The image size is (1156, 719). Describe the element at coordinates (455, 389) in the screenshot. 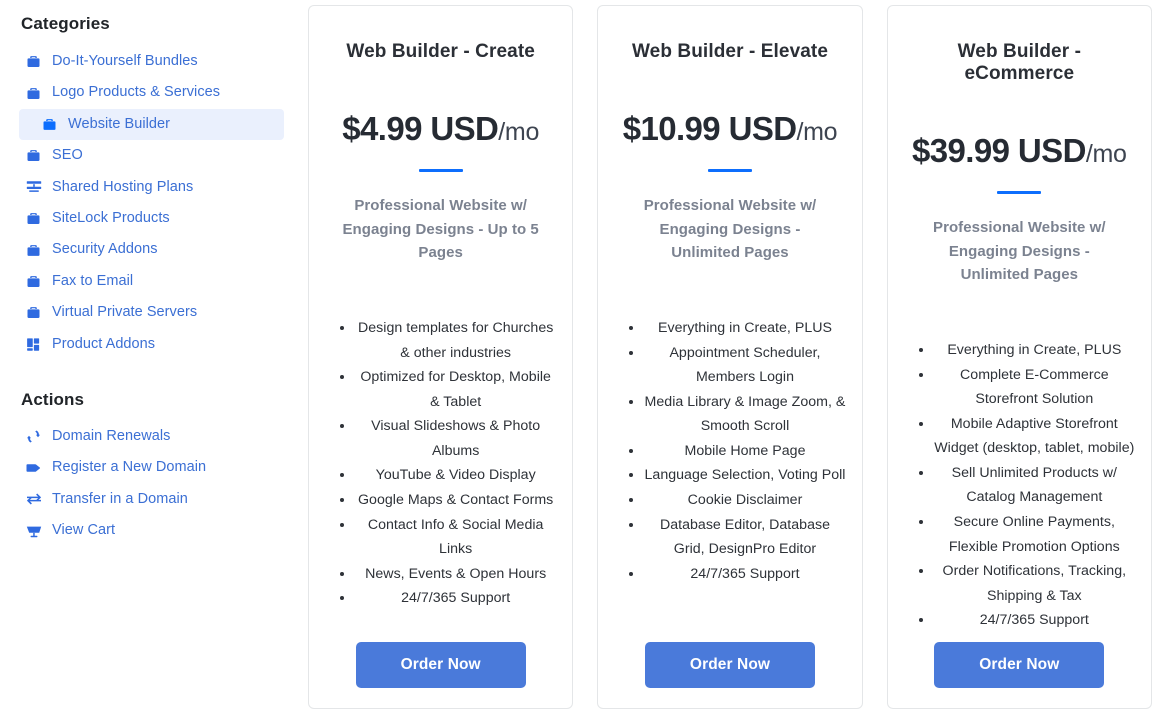

I see `feature-item: Optimized for Desktop, Mobile & Tablet` at that location.